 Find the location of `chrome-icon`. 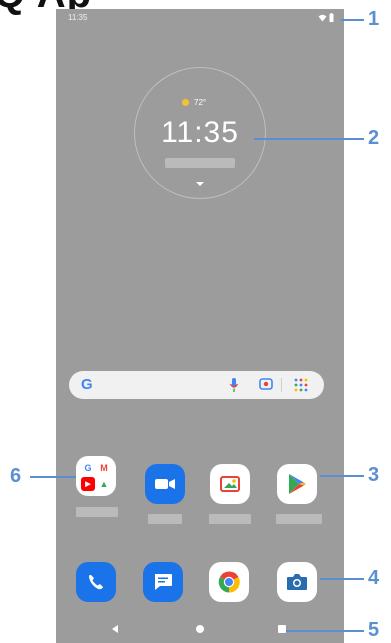

chrome-icon is located at coordinates (229, 582).